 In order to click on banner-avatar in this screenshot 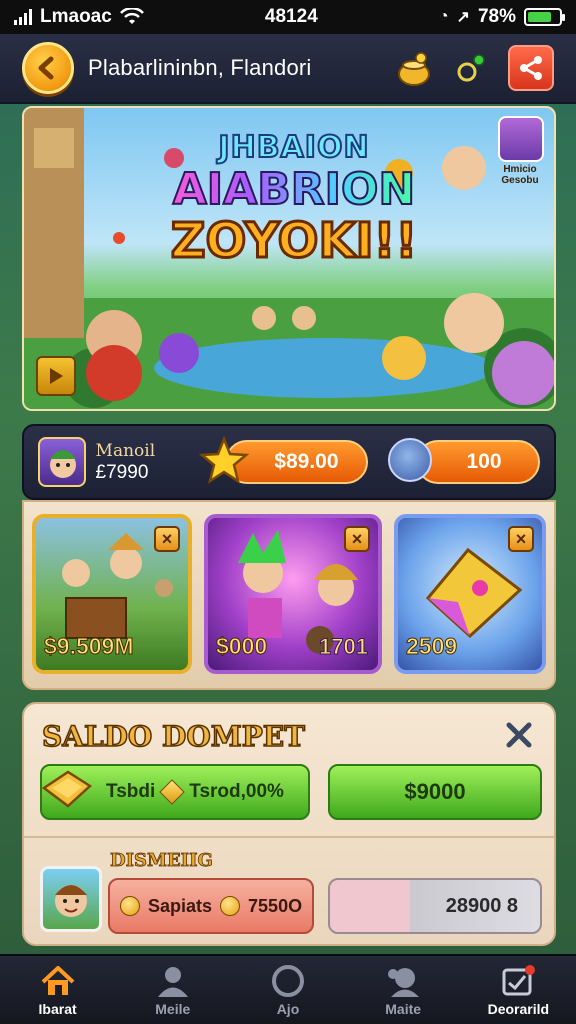, I will do `click(521, 139)`.